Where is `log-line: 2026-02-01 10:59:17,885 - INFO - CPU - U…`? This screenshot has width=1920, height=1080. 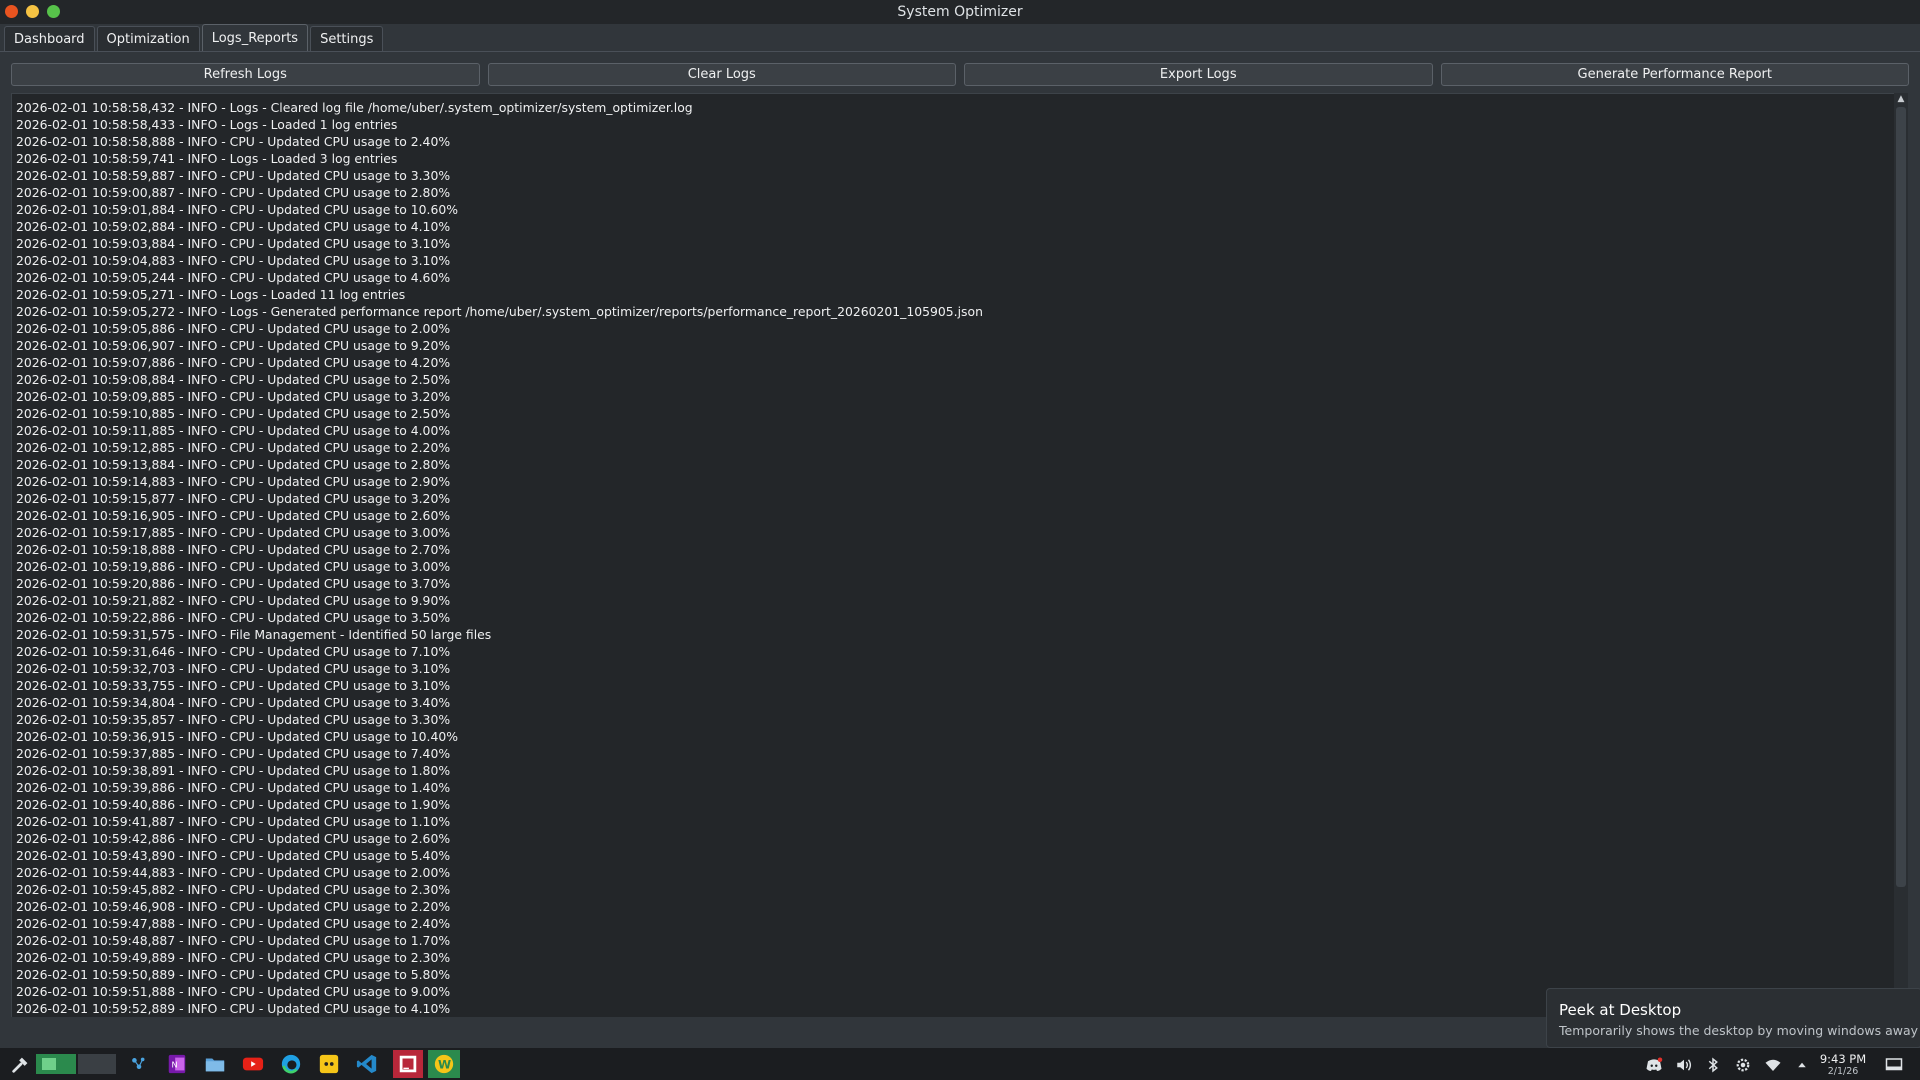
log-line: 2026-02-01 10:59:17,885 - INFO - CPU - U… is located at coordinates (233, 532).